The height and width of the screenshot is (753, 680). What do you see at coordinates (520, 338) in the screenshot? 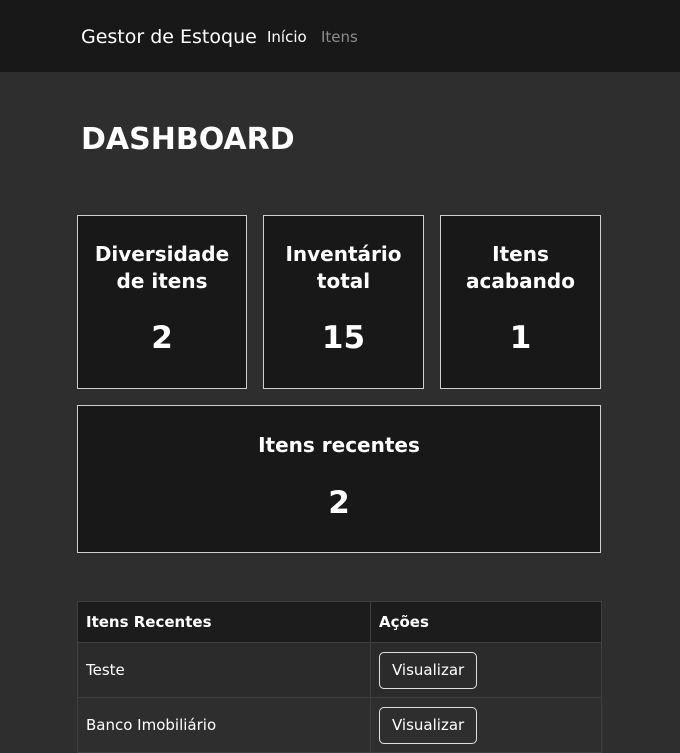
I see `items-ending-value: 1` at bounding box center [520, 338].